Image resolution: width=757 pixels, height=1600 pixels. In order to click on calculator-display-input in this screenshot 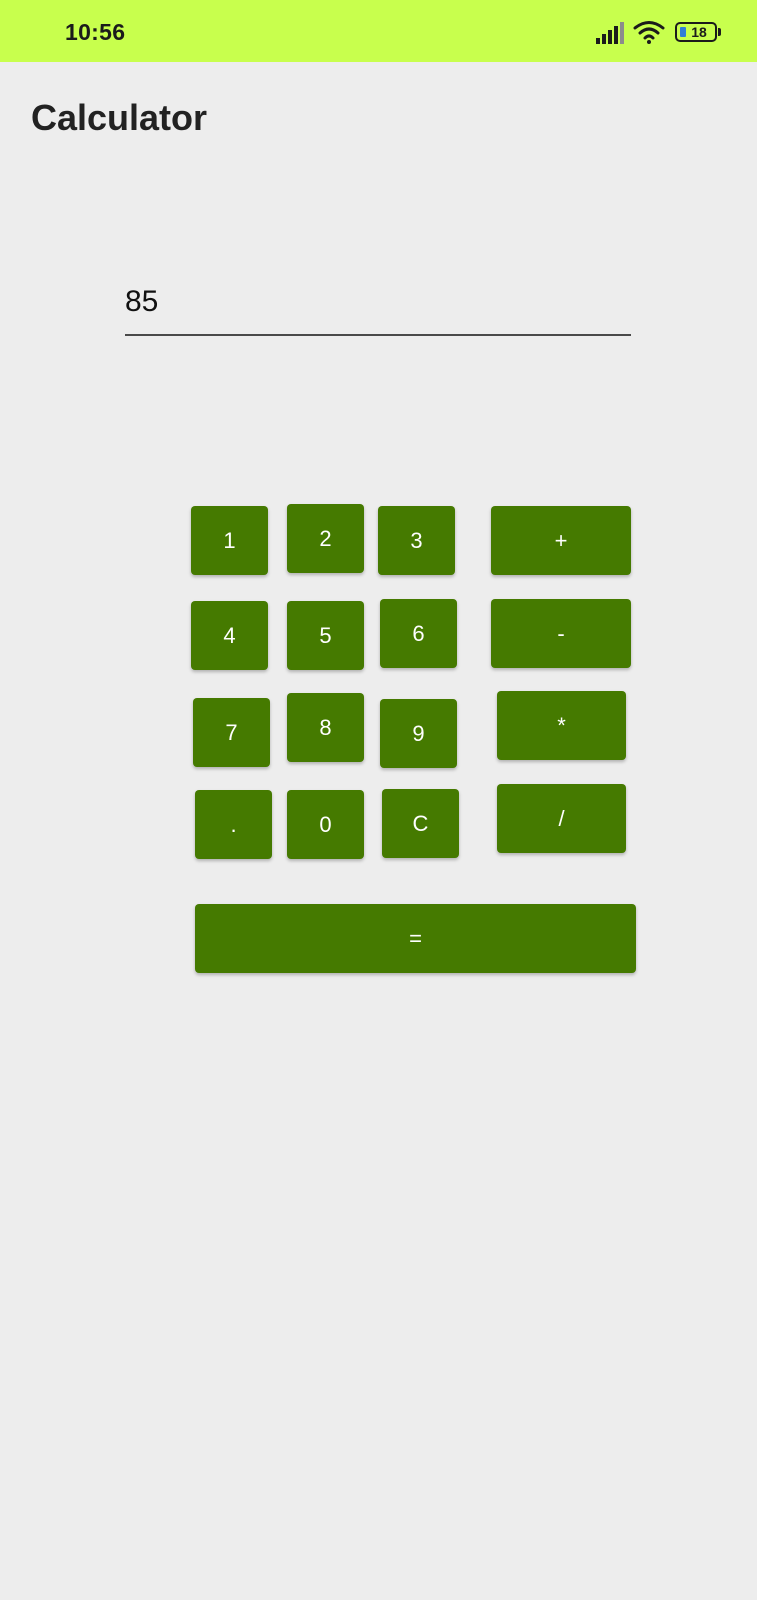, I will do `click(378, 303)`.